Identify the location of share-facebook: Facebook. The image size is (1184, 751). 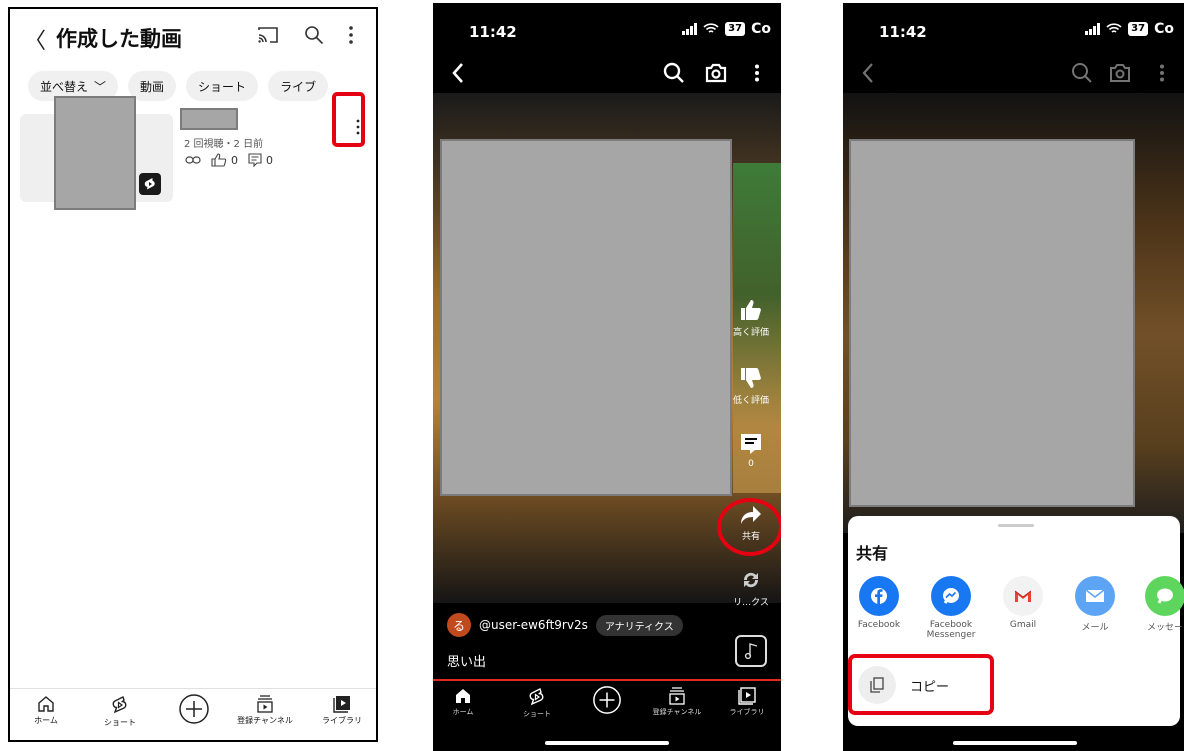
(879, 603).